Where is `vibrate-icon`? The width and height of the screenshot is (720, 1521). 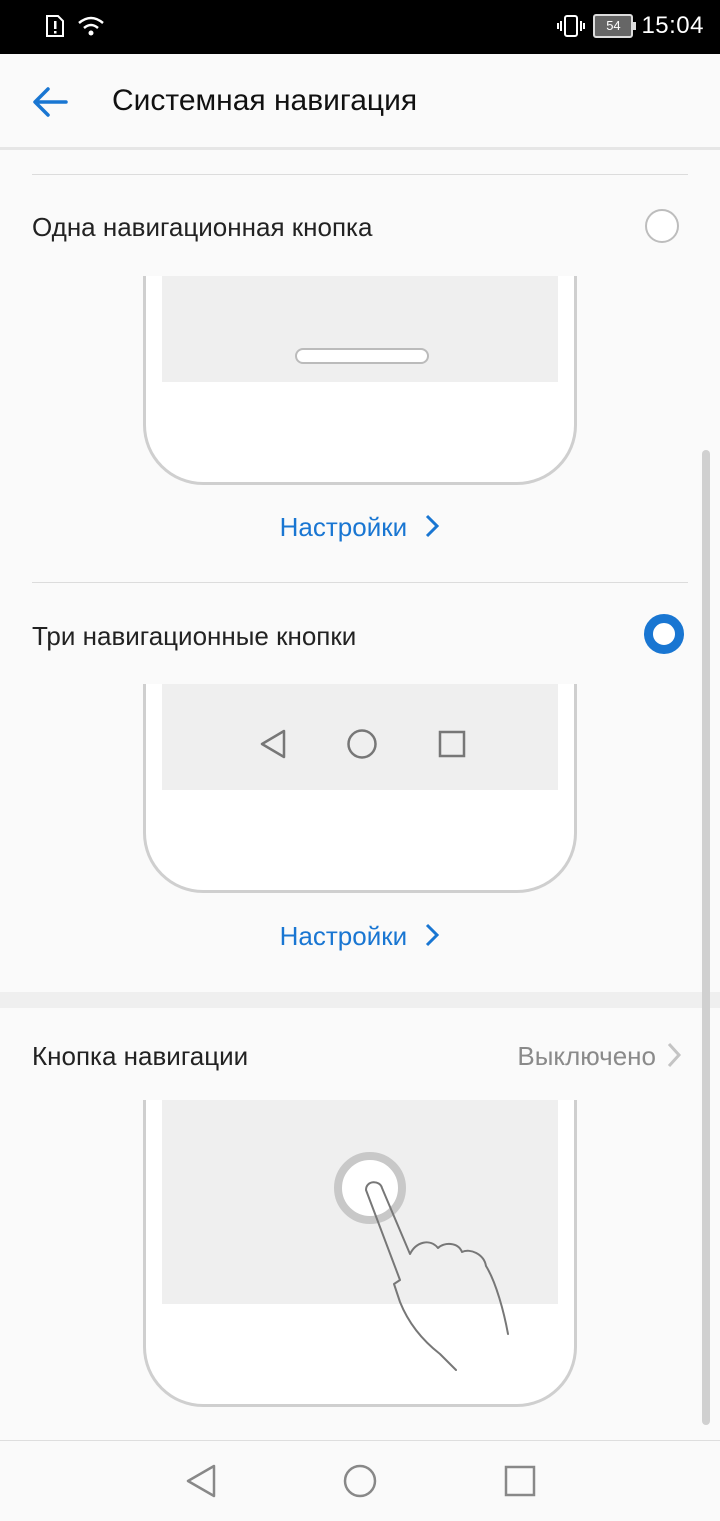 vibrate-icon is located at coordinates (571, 26).